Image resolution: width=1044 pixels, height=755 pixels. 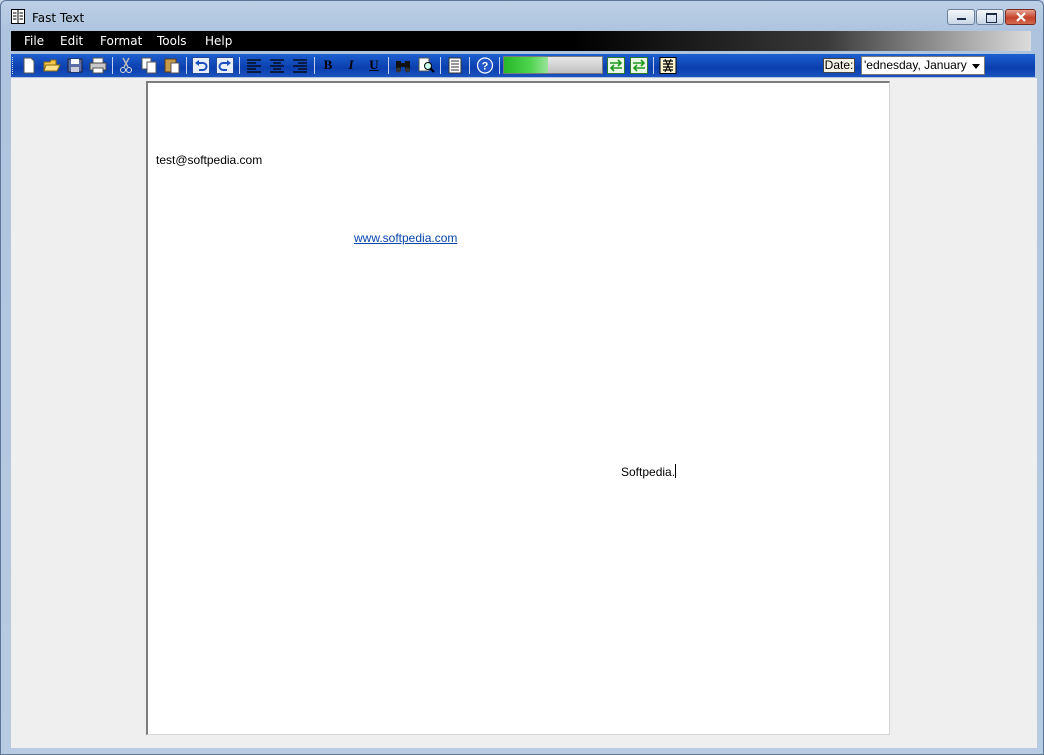 What do you see at coordinates (254, 65) in the screenshot?
I see `align-left-icon` at bounding box center [254, 65].